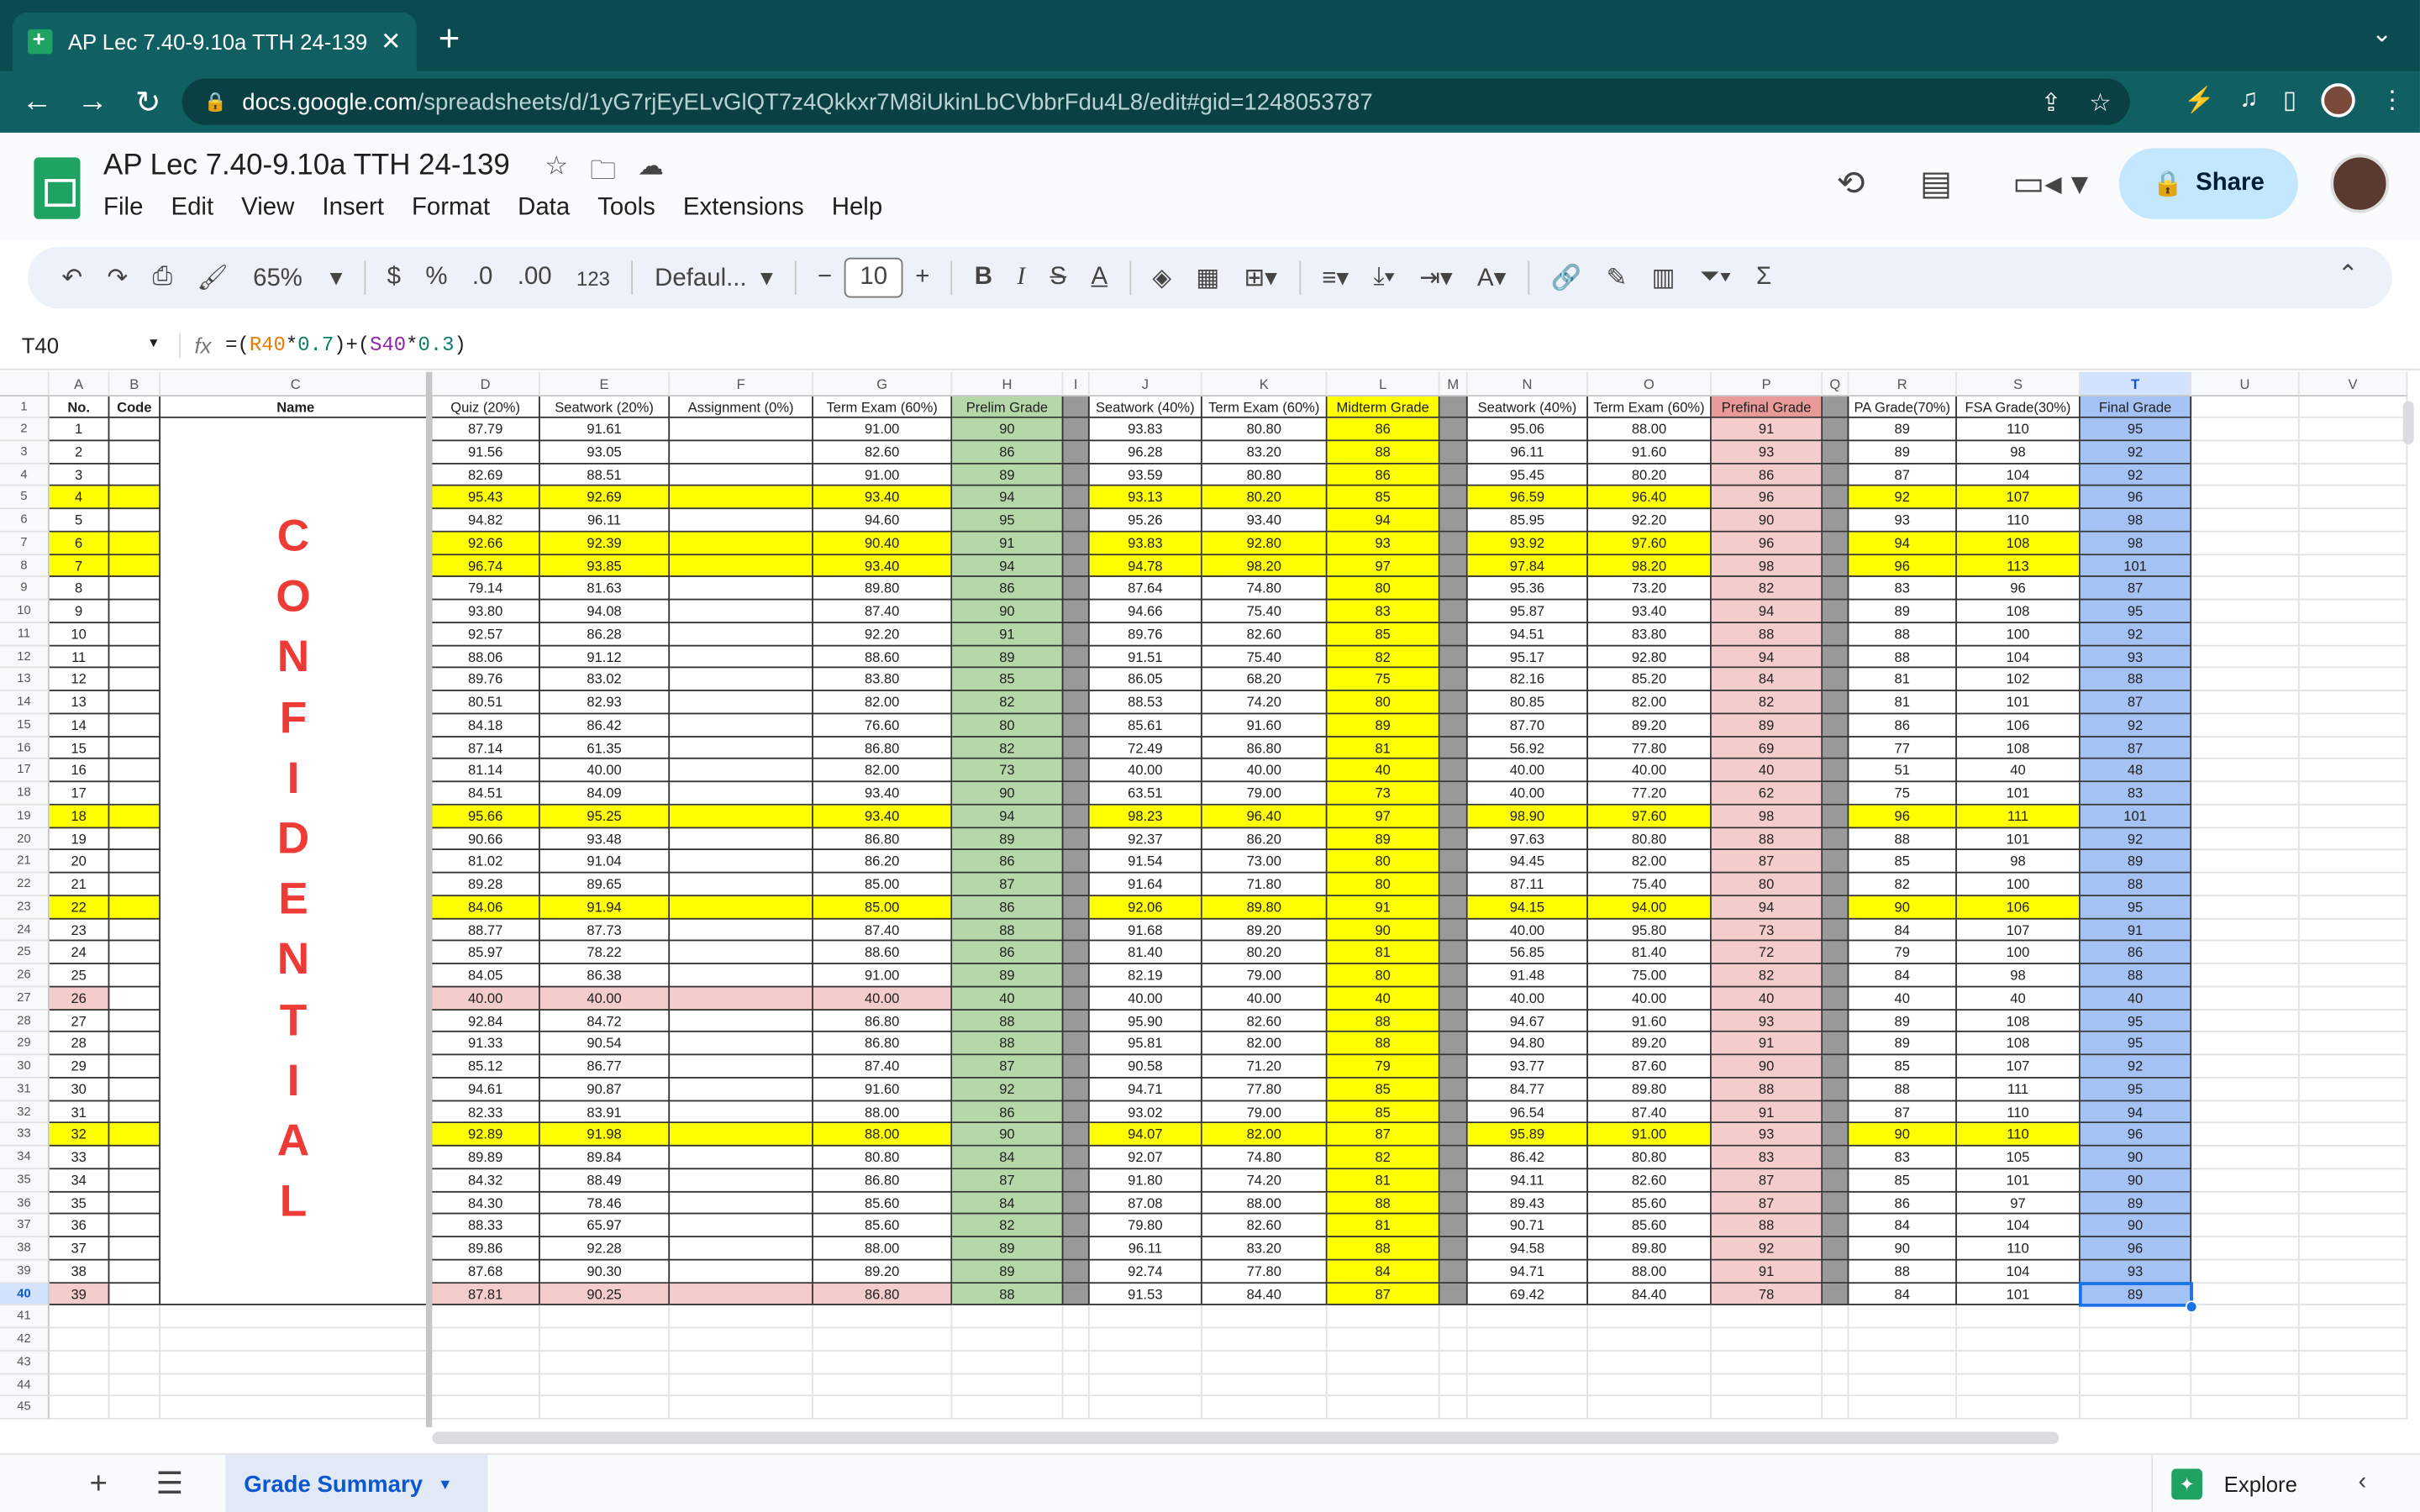 This screenshot has height=1512, width=2420. I want to click on row-header: 26, so click(25, 975).